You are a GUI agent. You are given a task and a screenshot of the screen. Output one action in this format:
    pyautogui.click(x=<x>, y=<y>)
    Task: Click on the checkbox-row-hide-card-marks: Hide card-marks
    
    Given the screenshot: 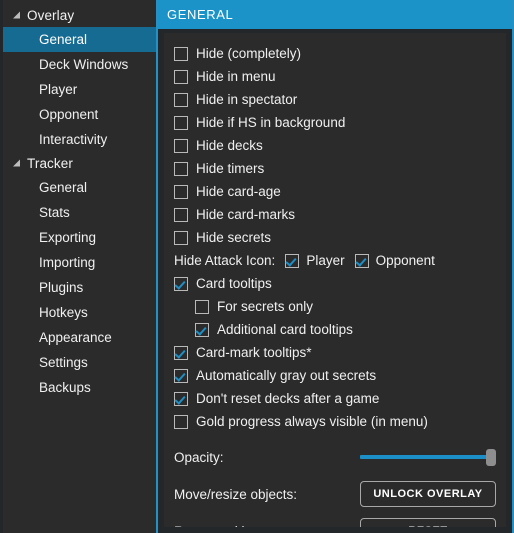 What is the action you would take?
    pyautogui.click(x=335, y=214)
    